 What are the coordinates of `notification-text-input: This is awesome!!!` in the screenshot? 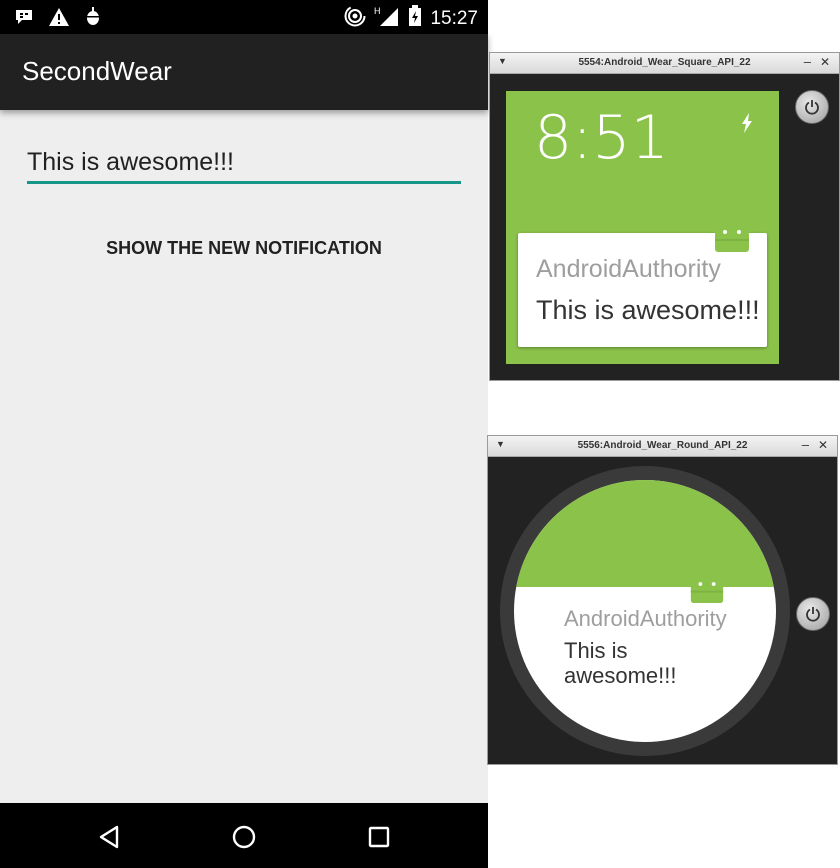 It's located at (244, 165).